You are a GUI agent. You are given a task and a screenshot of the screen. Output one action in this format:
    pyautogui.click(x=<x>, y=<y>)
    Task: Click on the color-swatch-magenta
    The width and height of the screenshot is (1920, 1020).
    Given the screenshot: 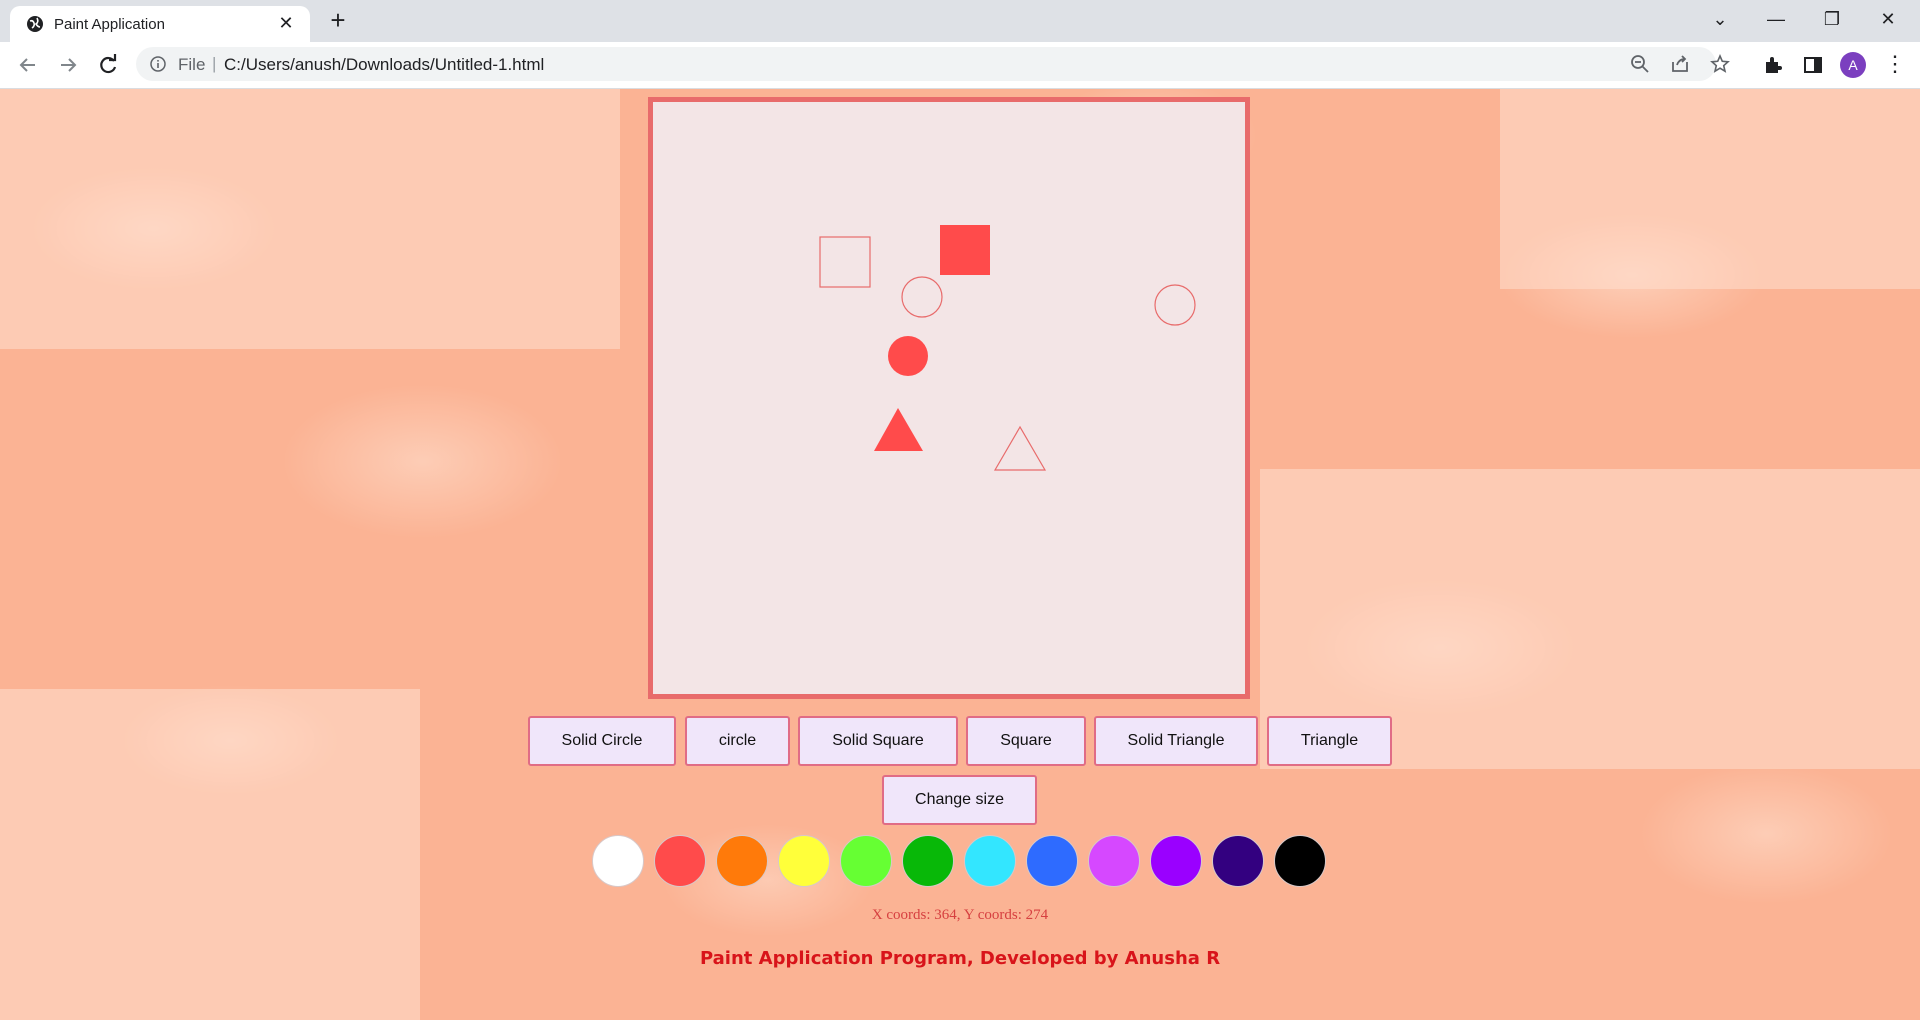 What is the action you would take?
    pyautogui.click(x=1114, y=861)
    